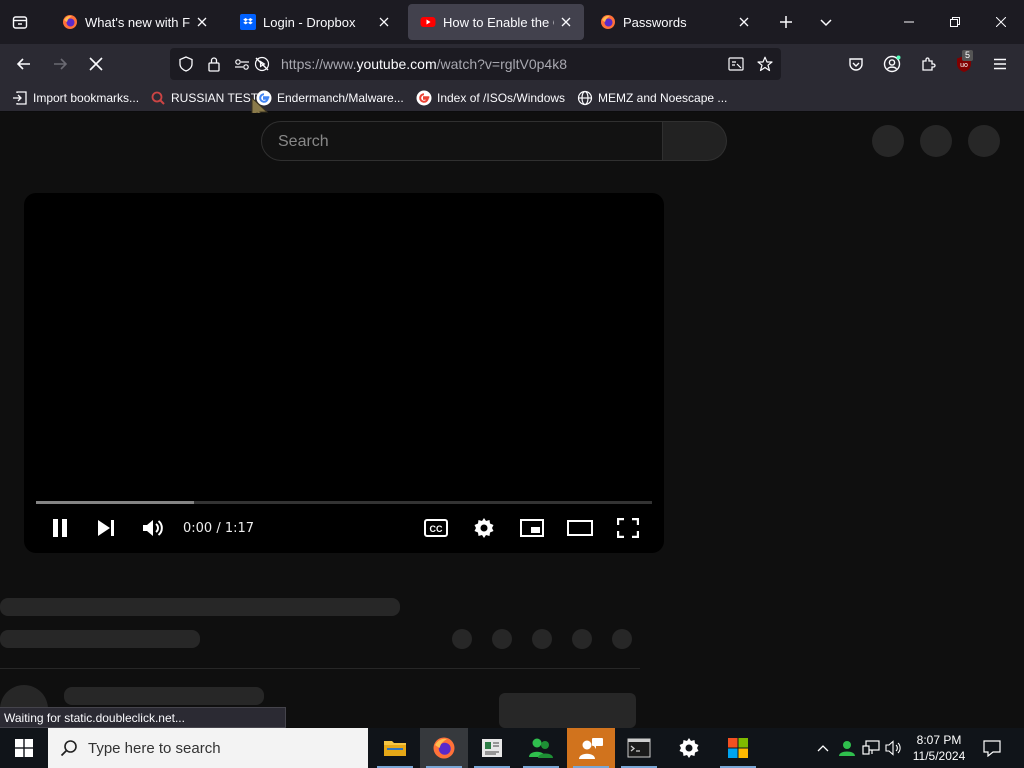 The image size is (1024, 768). Describe the element at coordinates (826, 22) in the screenshot. I see `list-all-tabs-icon` at that location.